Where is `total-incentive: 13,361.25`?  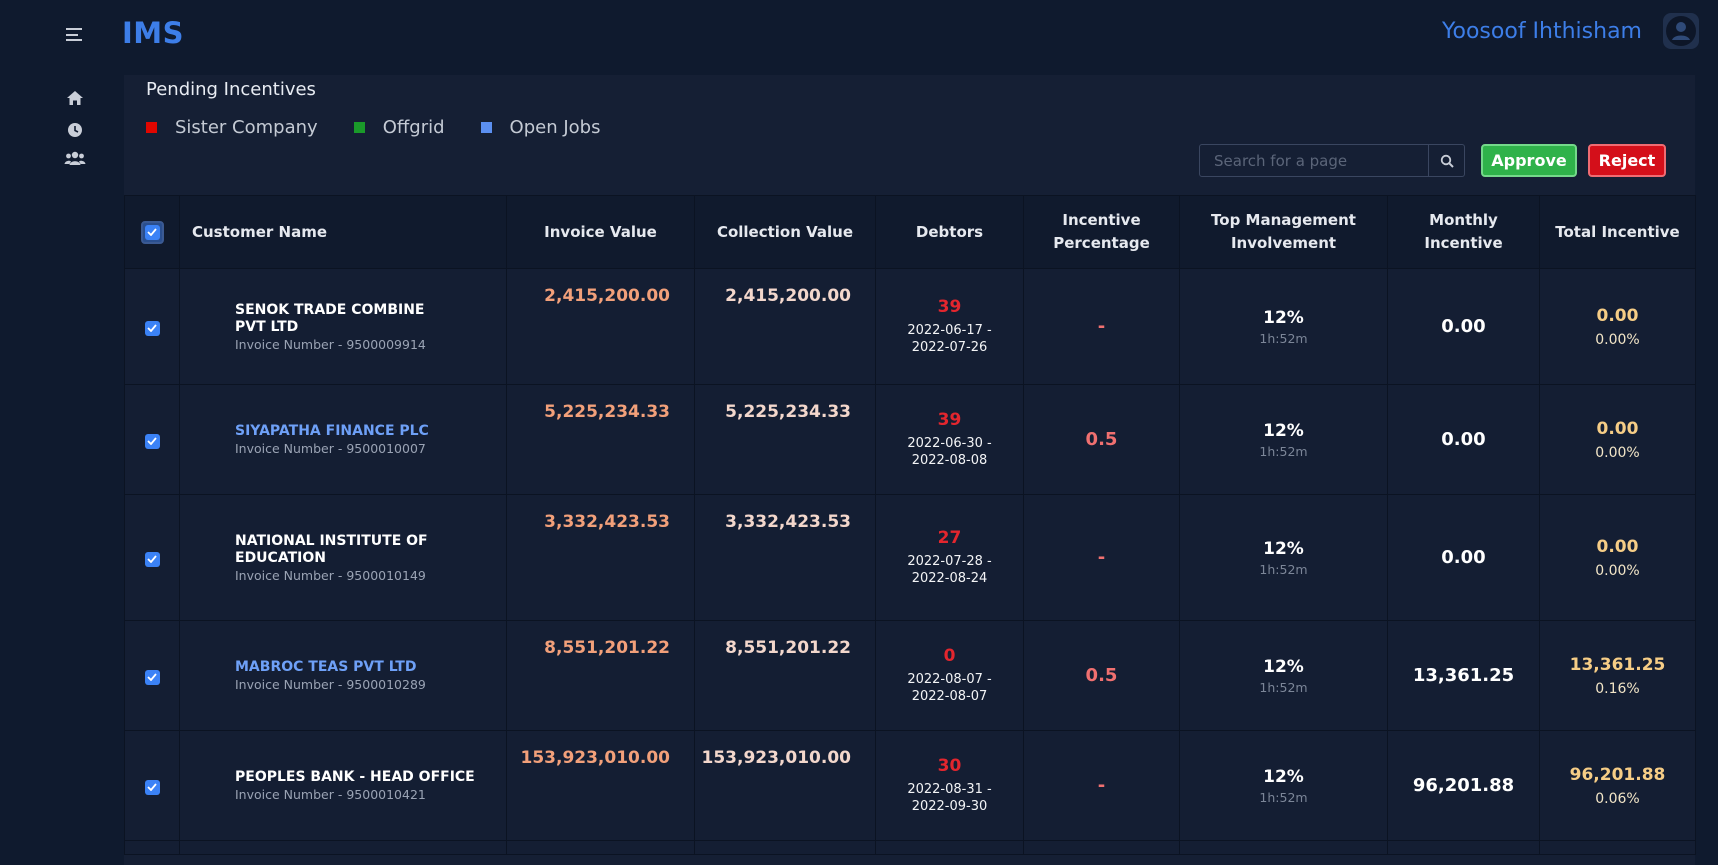 total-incentive: 13,361.25 is located at coordinates (1617, 664).